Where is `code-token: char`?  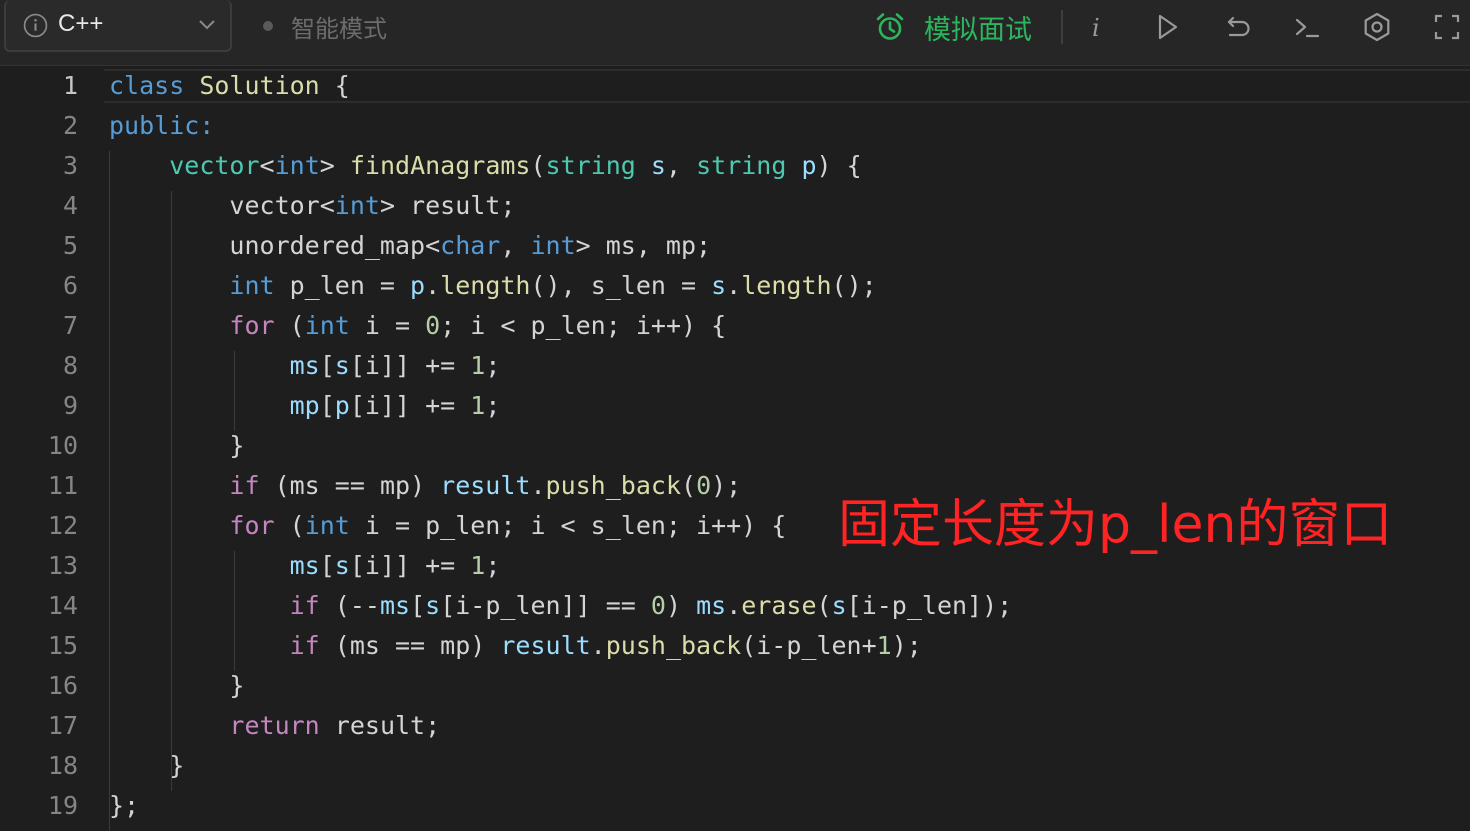
code-token: char is located at coordinates (470, 245).